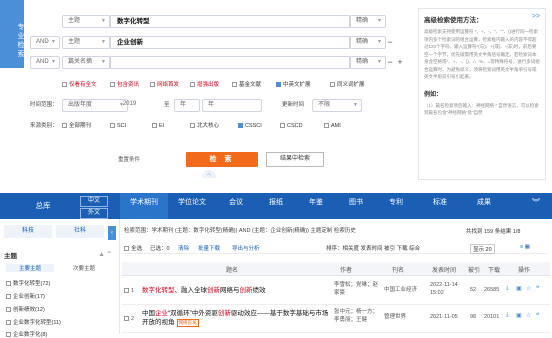  I want to click on tab-social-science: 社科, so click(80, 231).